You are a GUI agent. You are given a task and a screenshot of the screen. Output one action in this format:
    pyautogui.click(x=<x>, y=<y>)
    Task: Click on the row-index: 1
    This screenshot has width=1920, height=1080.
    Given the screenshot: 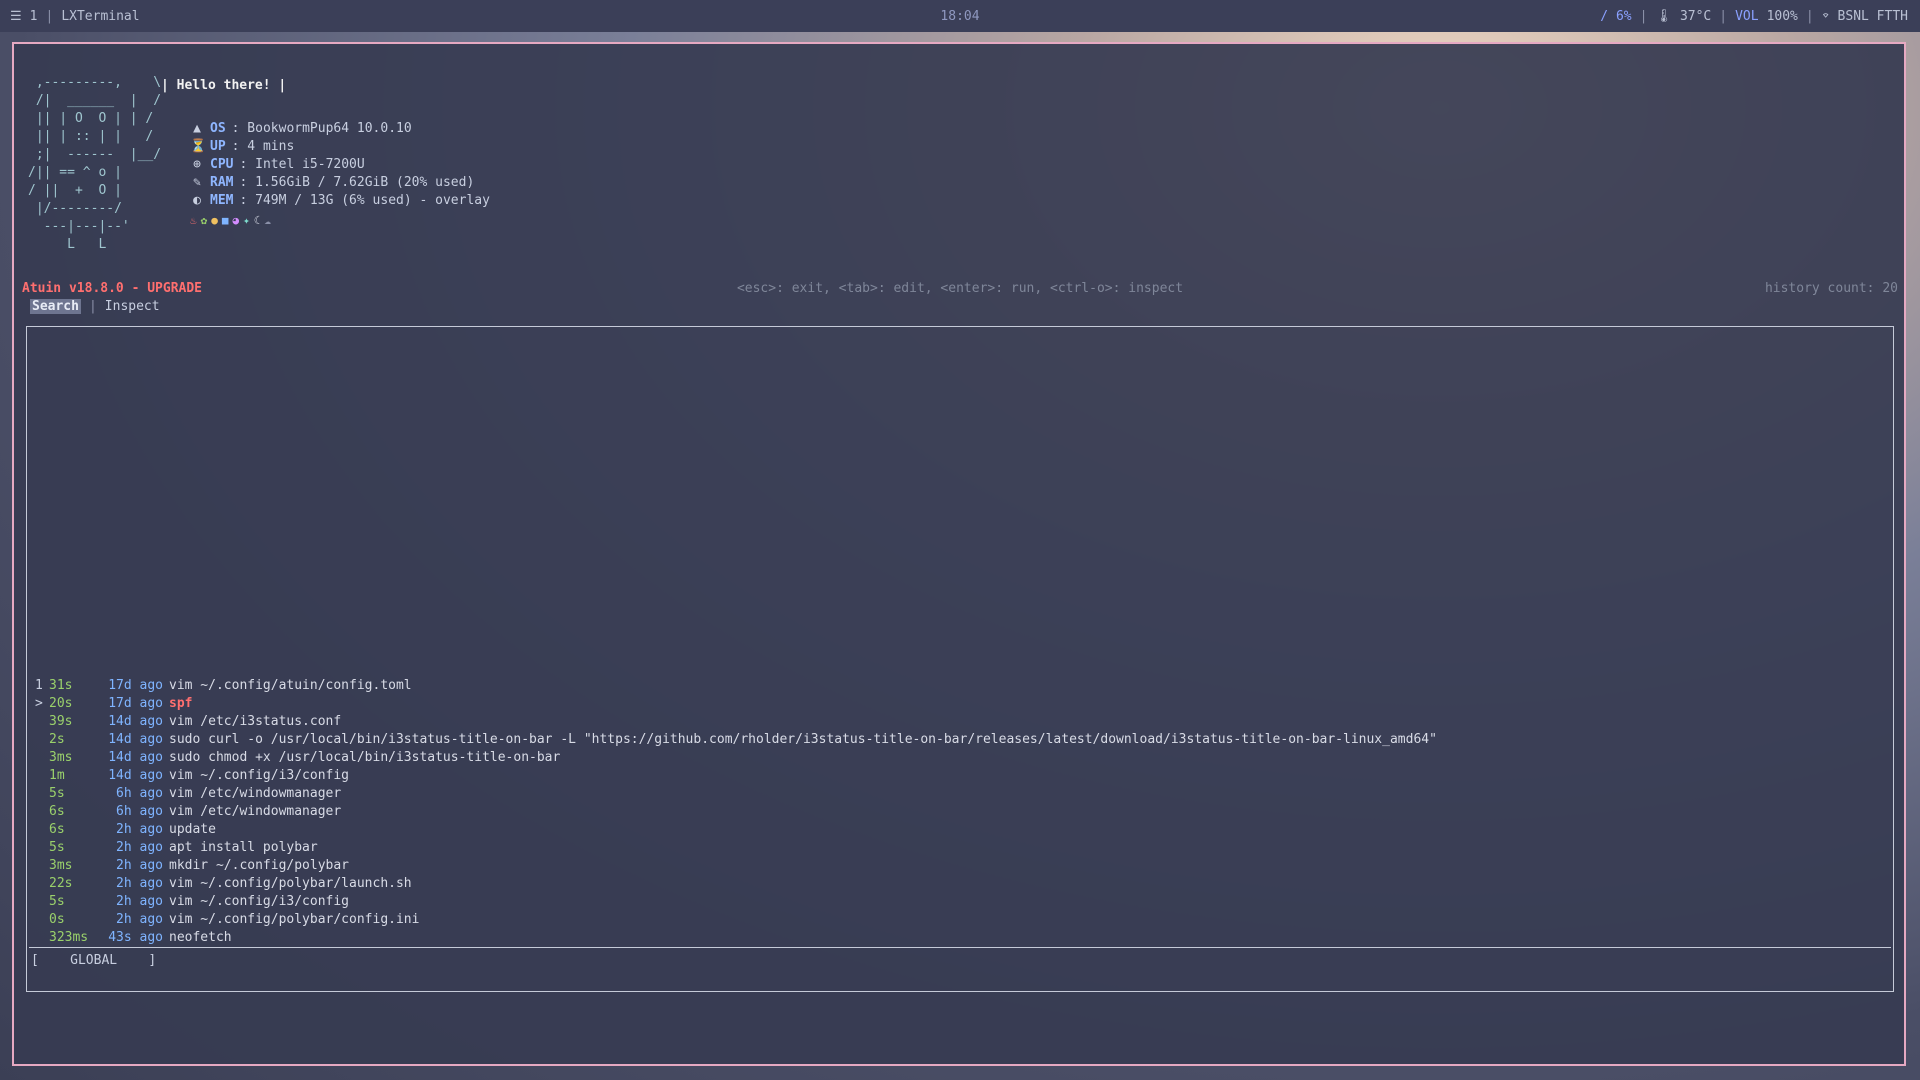 What is the action you would take?
    pyautogui.click(x=39, y=685)
    